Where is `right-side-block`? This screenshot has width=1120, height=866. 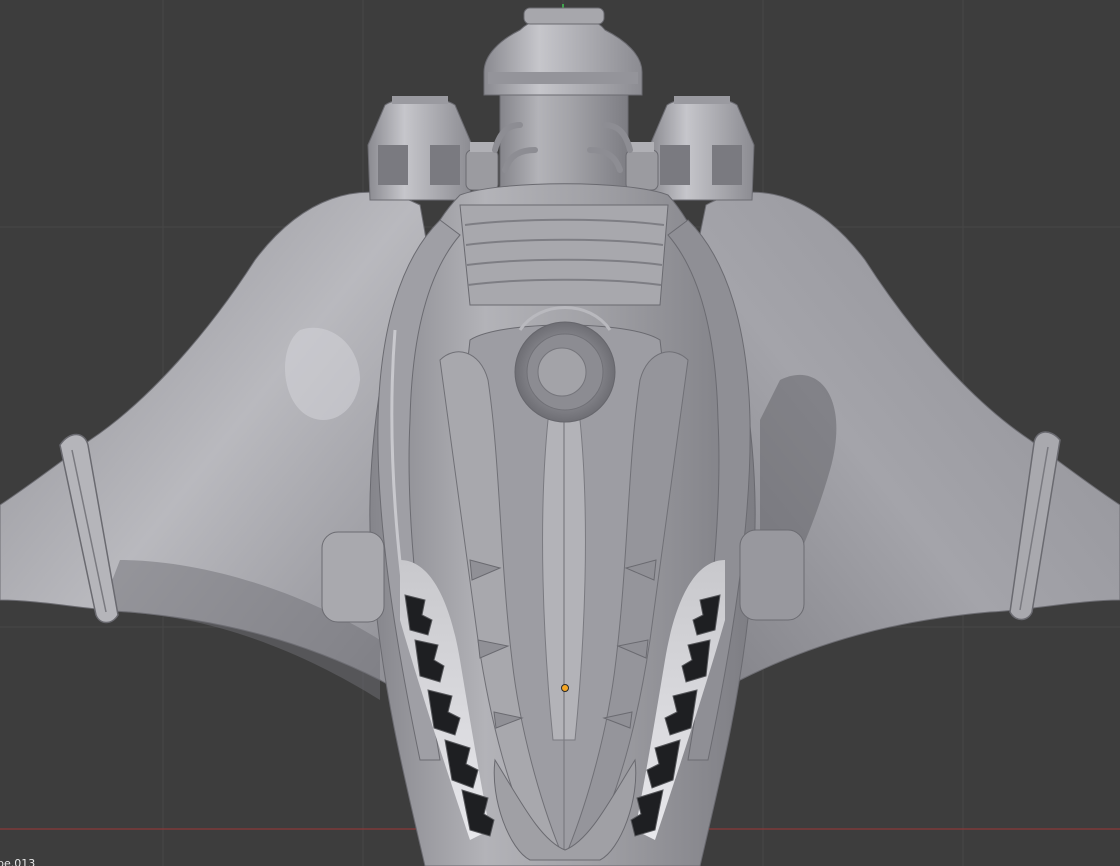
right-side-block is located at coordinates (772, 575).